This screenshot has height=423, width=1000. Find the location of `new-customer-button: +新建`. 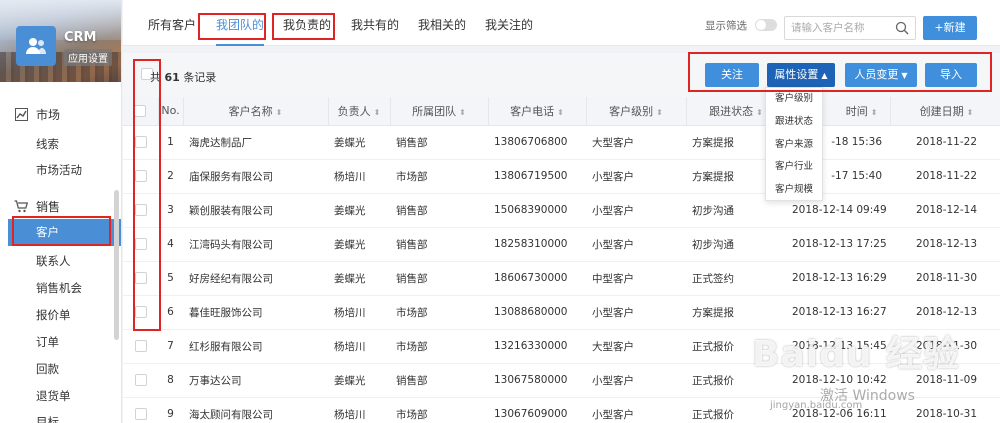

new-customer-button: +新建 is located at coordinates (950, 28).